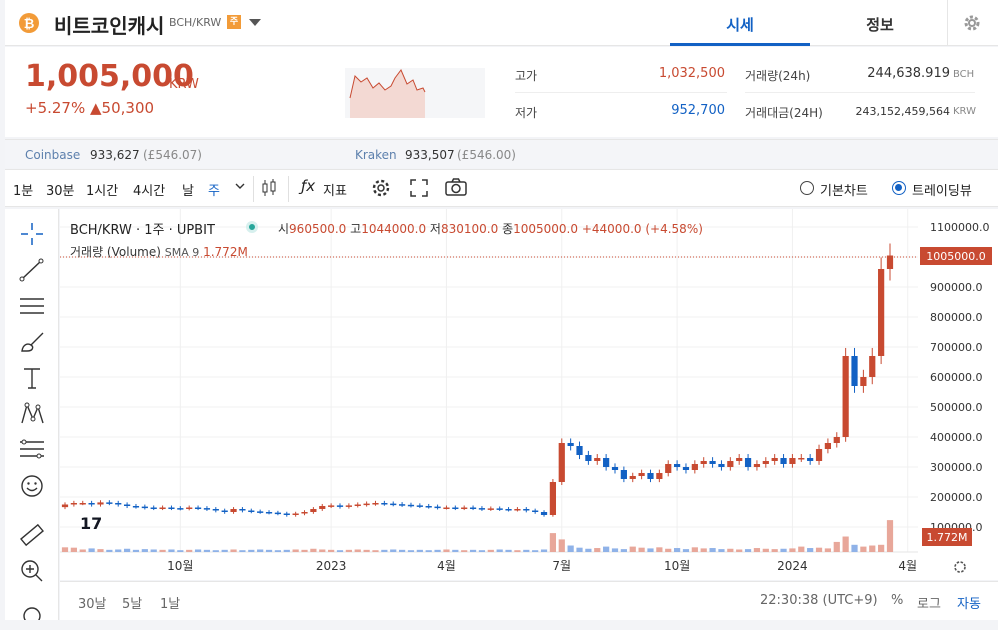 This screenshot has height=630, width=998. What do you see at coordinates (102, 189) in the screenshot?
I see `interval-1h: 1시간` at bounding box center [102, 189].